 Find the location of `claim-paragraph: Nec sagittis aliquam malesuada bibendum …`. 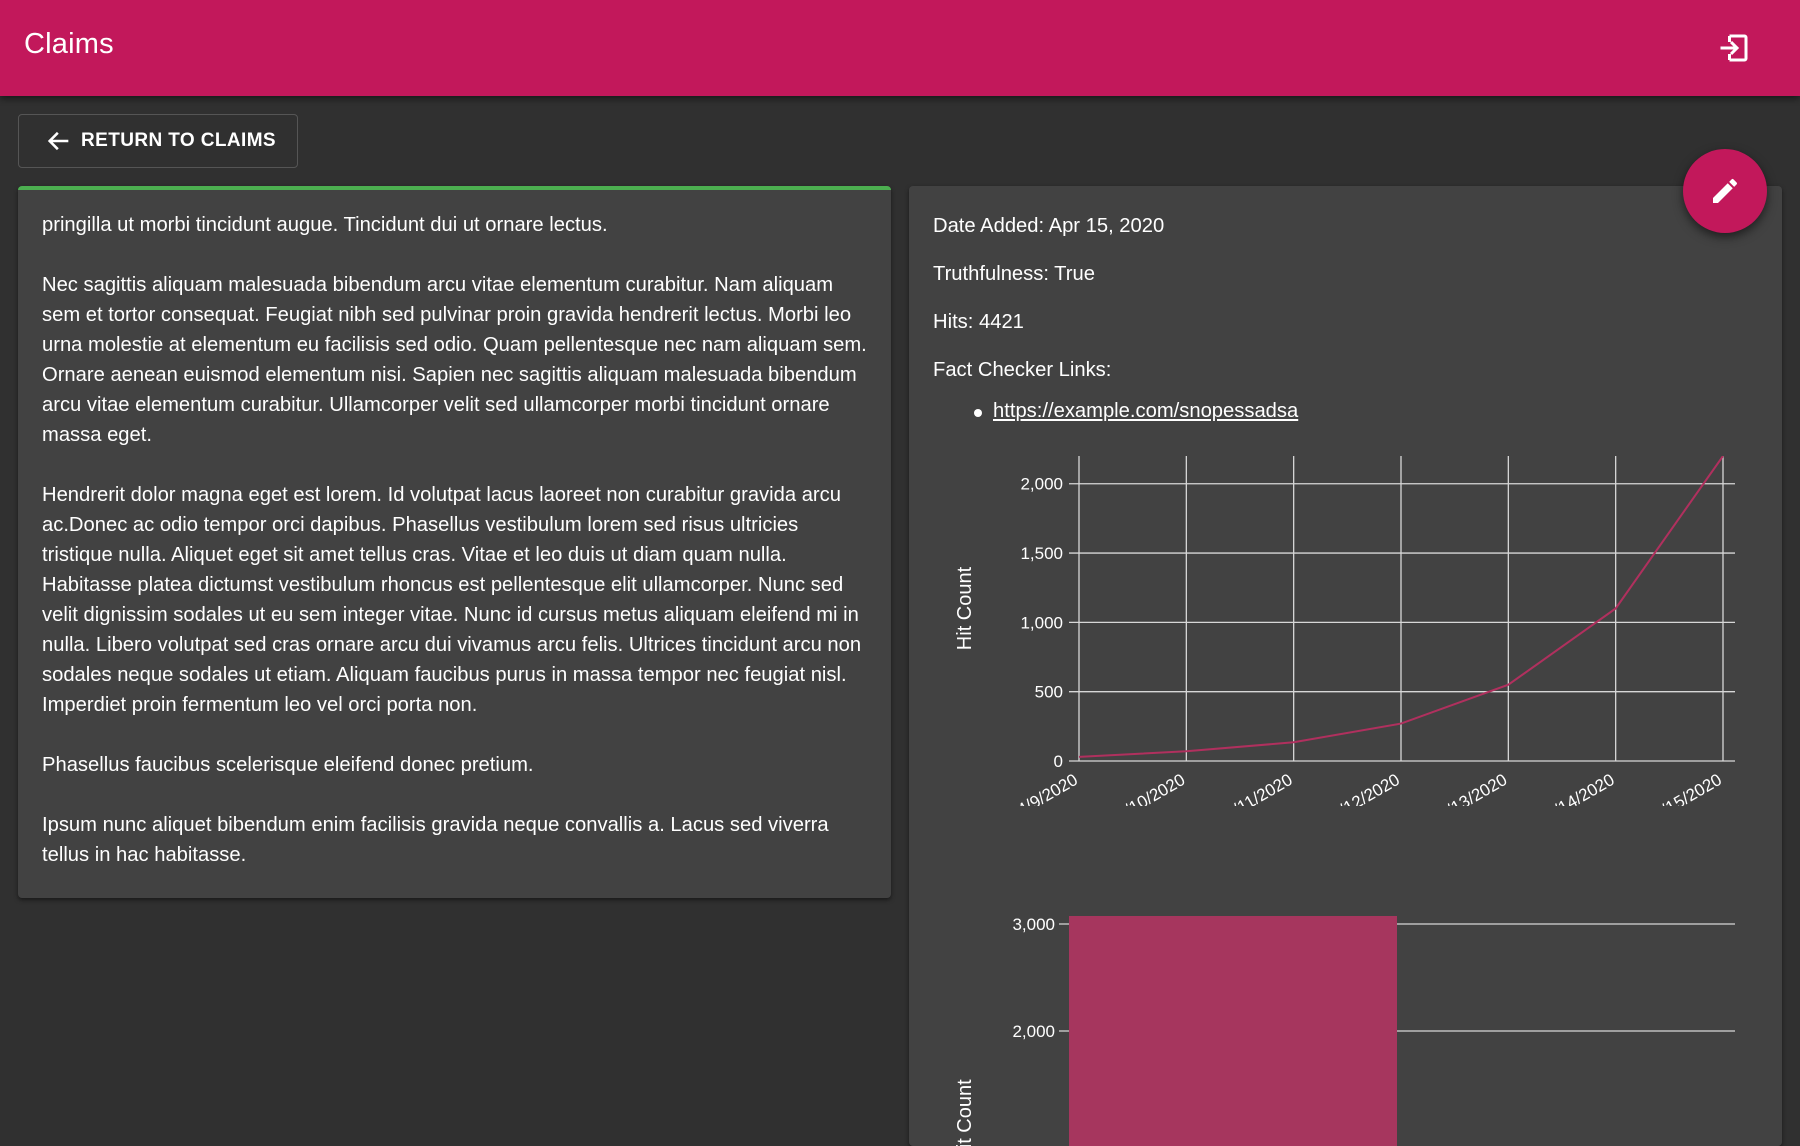

claim-paragraph: Nec sagittis aliquam malesuada bibendum … is located at coordinates (454, 360).